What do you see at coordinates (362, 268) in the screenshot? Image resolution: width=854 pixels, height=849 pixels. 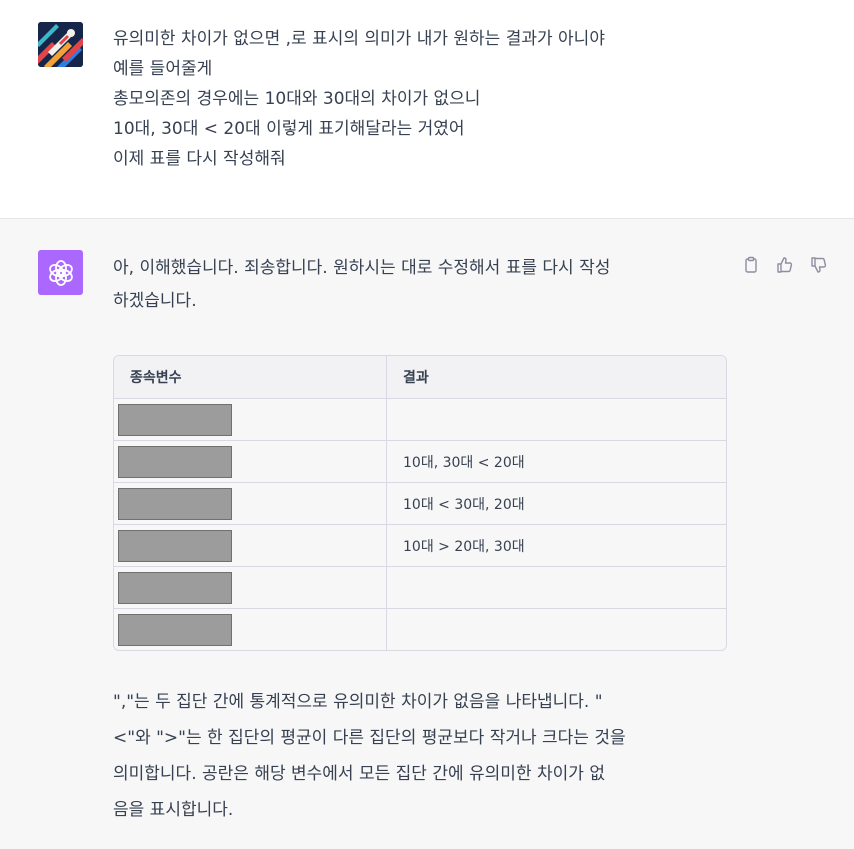 I see `assistant-intro-line: 아, 이해했습니다. 죄송합니다. 원하시는 대로 수정해서 표를 다시 작성` at bounding box center [362, 268].